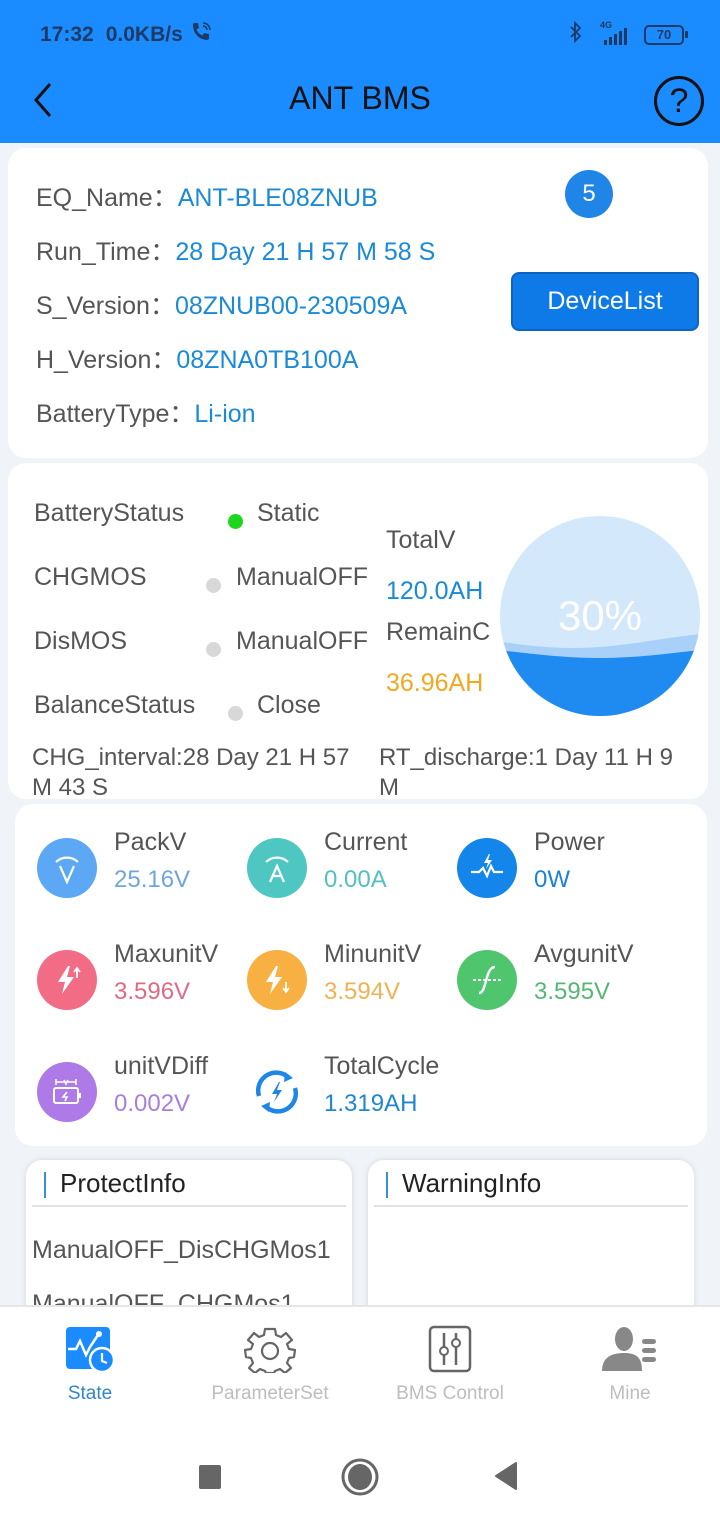 The height and width of the screenshot is (1520, 720). I want to click on metric-maxunitv: MaxunitV 3.596V, so click(147, 980).